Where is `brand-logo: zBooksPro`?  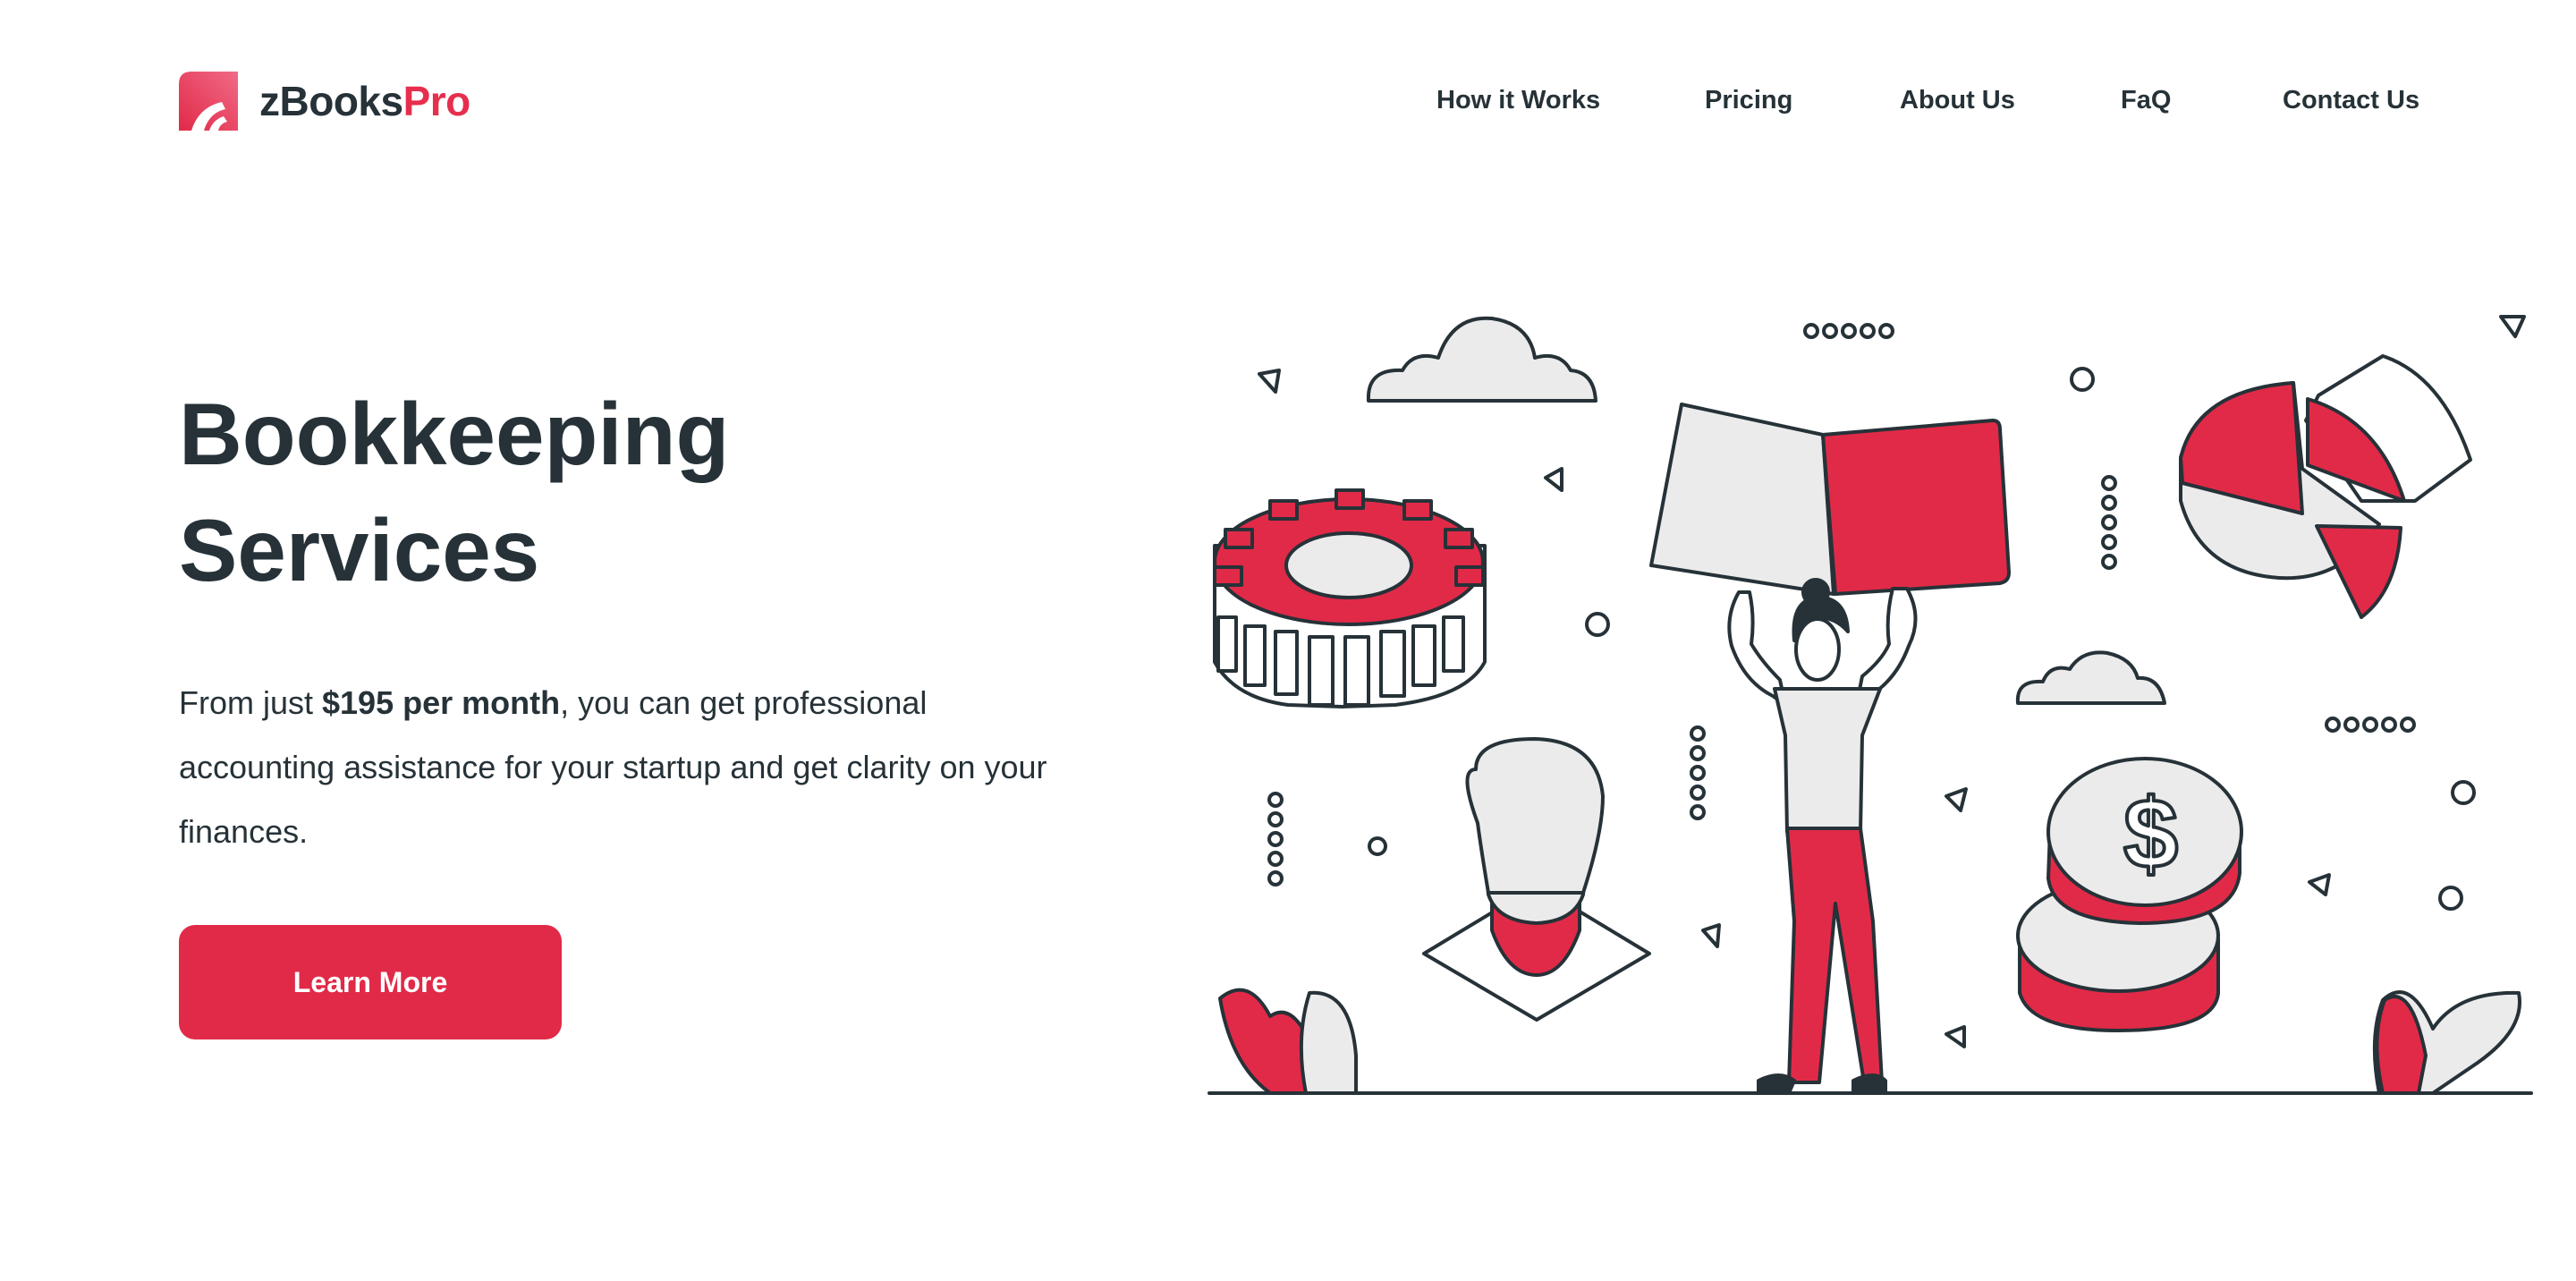
brand-logo: zBooksPro is located at coordinates (324, 101).